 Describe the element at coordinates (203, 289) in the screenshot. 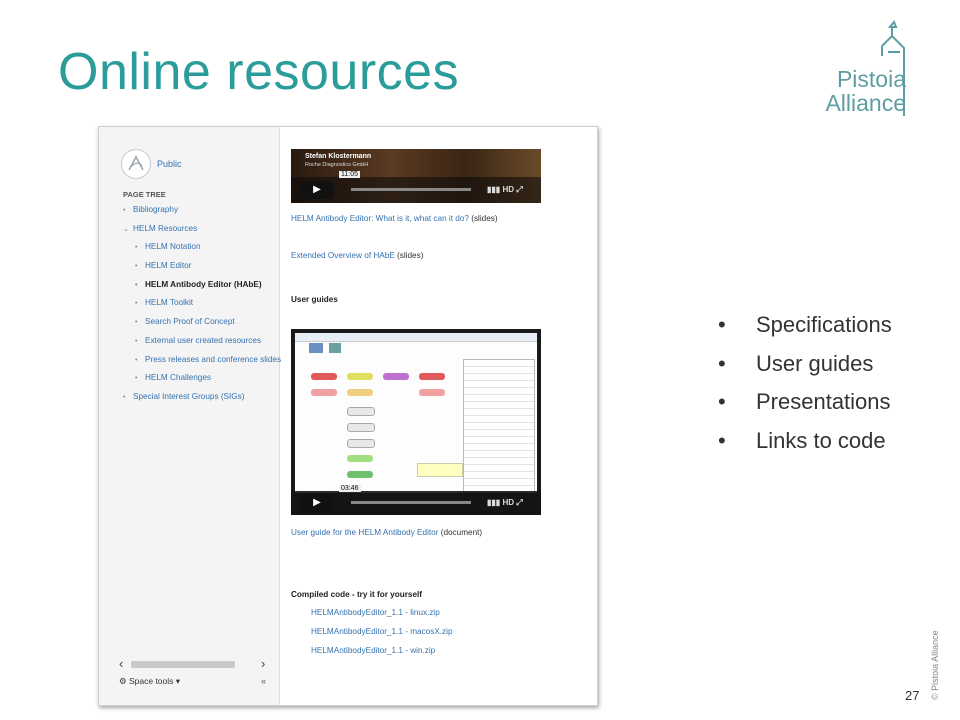

I see `tree-item-helm-antibody-editor: • HELM Antibody Editor (HAbE)` at that location.